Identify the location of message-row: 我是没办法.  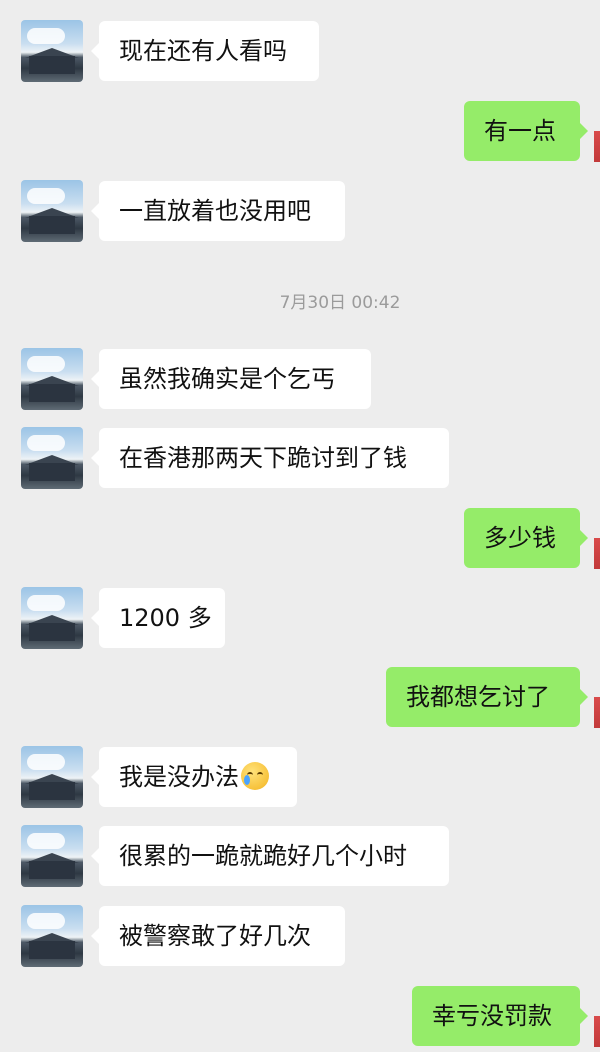
(300, 778).